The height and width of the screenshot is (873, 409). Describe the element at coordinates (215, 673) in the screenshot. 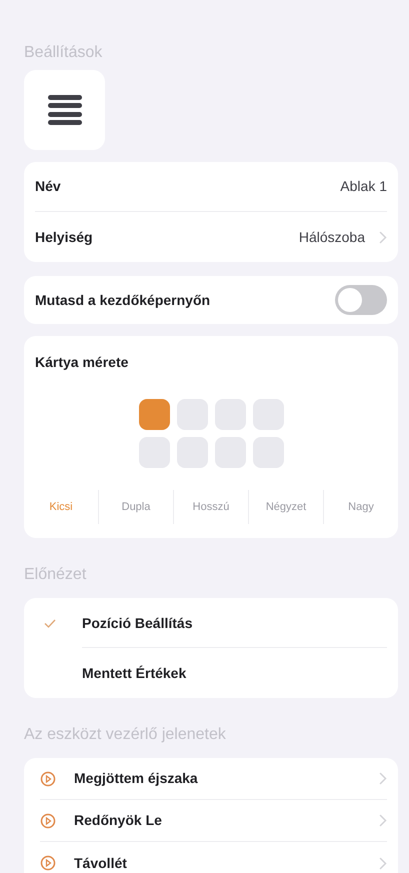

I see `preview-item: Mentett Értékek` at that location.